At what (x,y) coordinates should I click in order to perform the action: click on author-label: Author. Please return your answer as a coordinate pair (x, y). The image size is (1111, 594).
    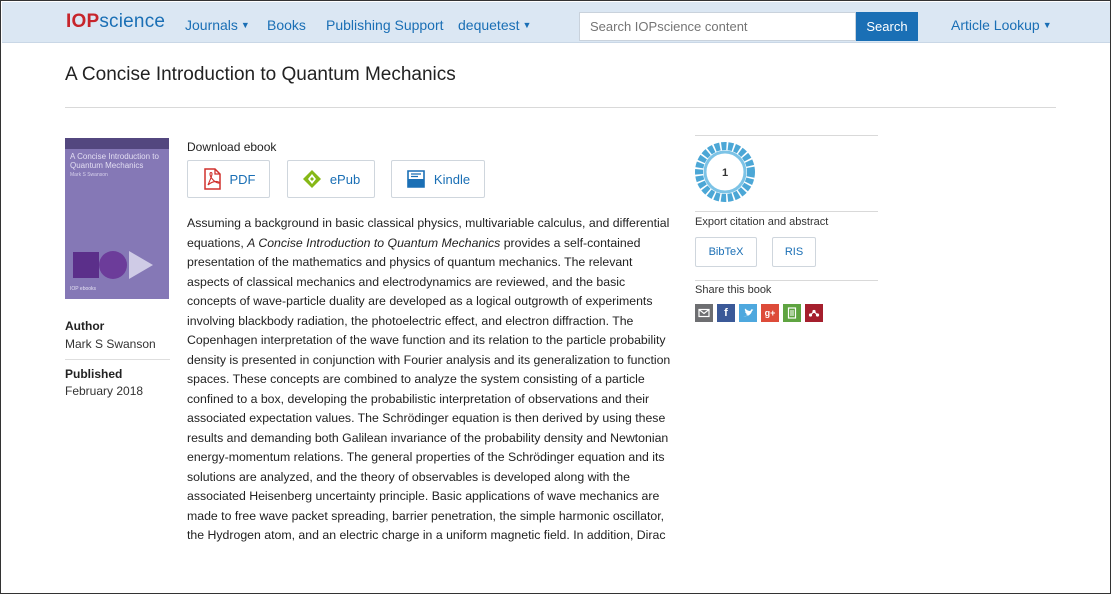
    Looking at the image, I should click on (85, 326).